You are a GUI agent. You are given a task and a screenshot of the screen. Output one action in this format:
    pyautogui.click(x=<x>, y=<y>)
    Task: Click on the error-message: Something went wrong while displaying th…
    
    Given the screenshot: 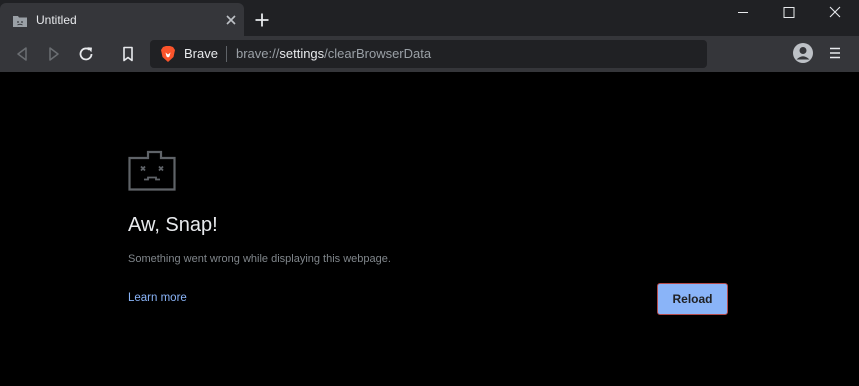 What is the action you would take?
    pyautogui.click(x=259, y=259)
    